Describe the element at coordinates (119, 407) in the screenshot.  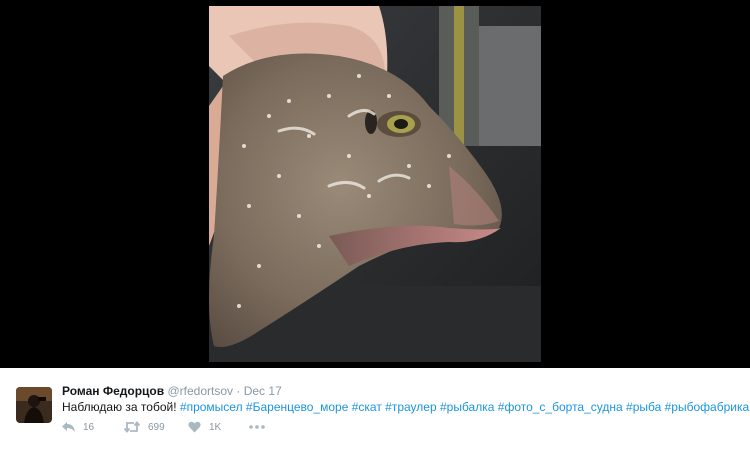
I see `tweet-text-plain: Наблюдаю за тобой!` at that location.